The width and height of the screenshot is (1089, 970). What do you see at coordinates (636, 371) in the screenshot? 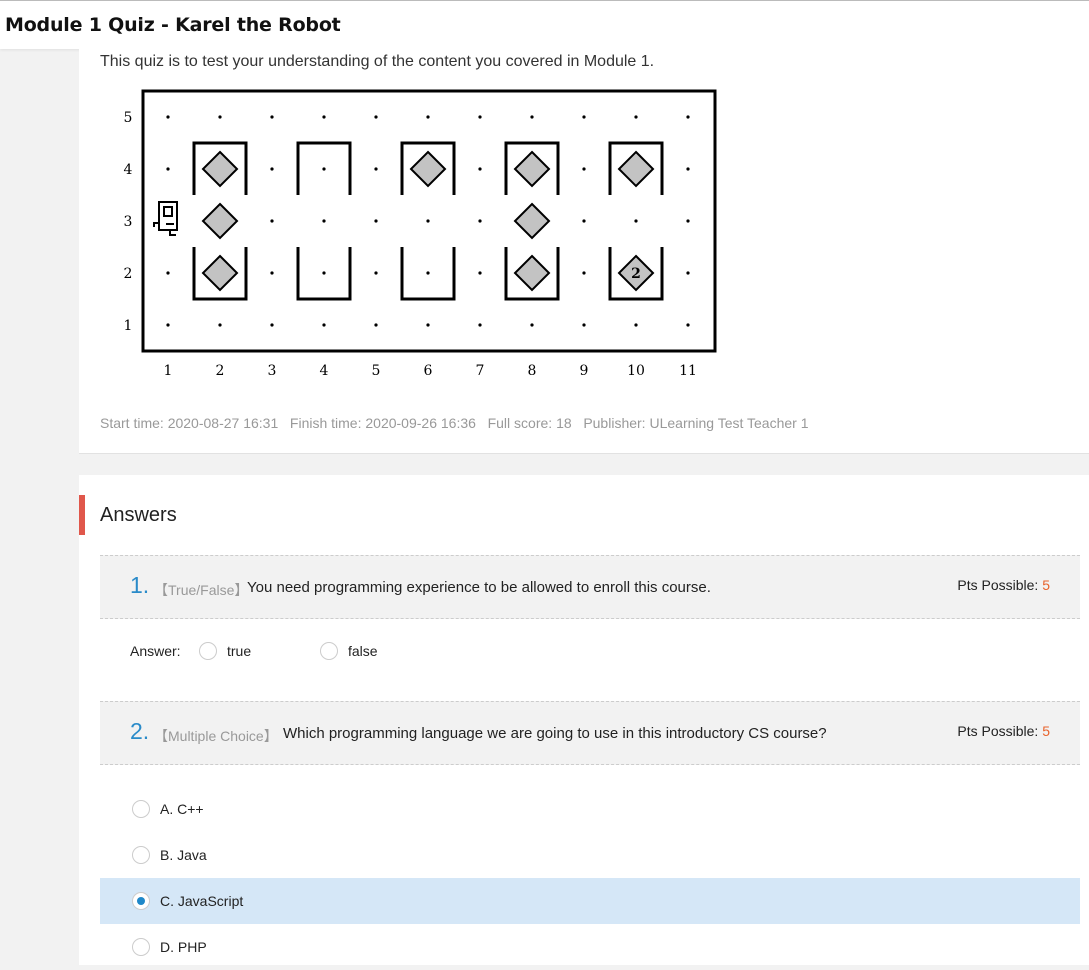
I see `column-label: 10` at bounding box center [636, 371].